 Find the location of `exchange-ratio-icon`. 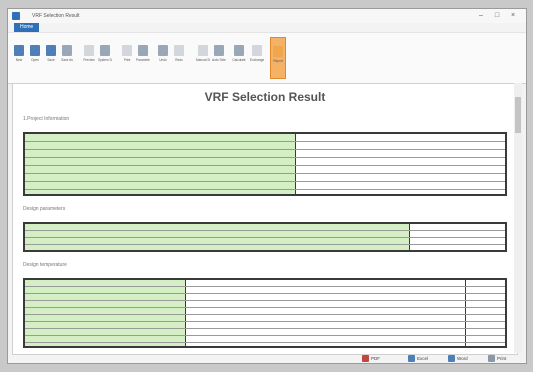

exchange-ratio-icon is located at coordinates (257, 50).